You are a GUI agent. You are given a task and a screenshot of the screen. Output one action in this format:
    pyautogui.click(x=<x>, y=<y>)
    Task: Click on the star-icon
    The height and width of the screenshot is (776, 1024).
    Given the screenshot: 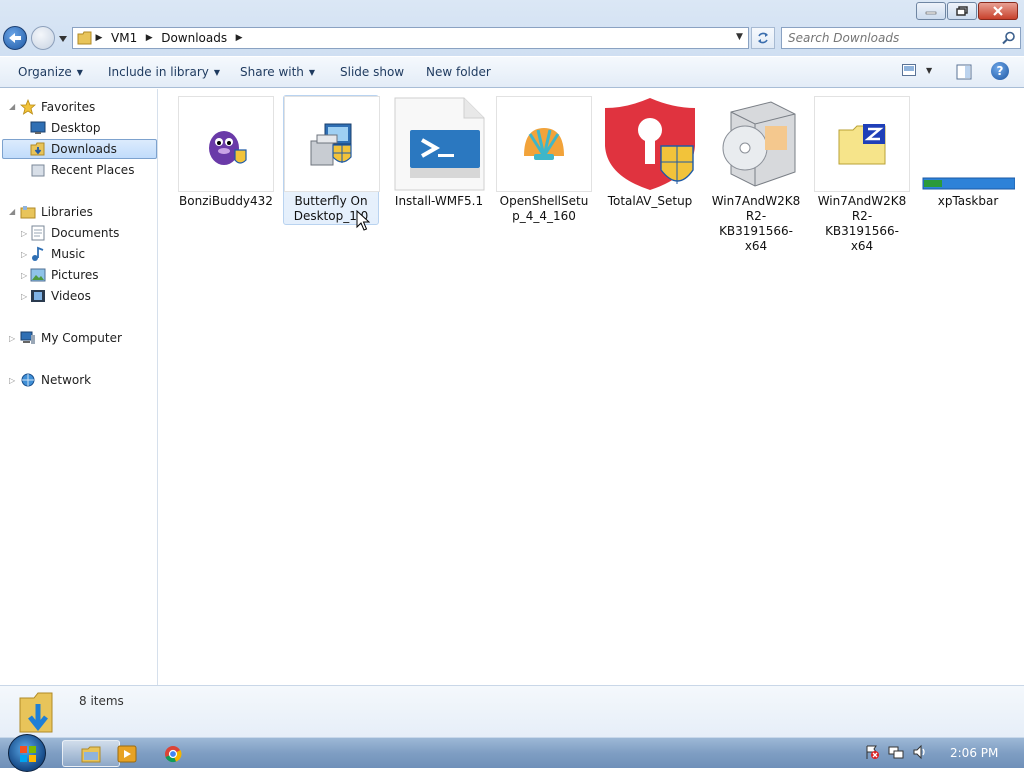 What is the action you would take?
    pyautogui.click(x=28, y=107)
    